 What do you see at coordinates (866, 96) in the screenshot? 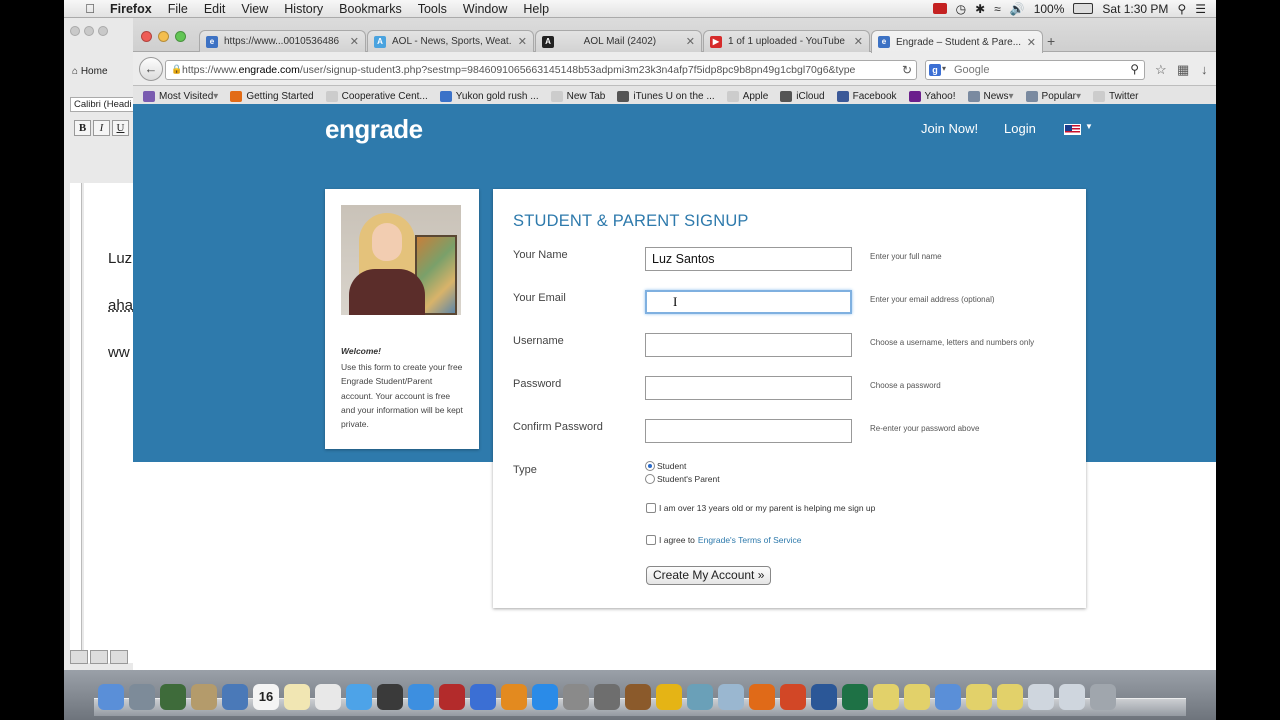
I see `bookmark-item: Facebook` at bounding box center [866, 96].